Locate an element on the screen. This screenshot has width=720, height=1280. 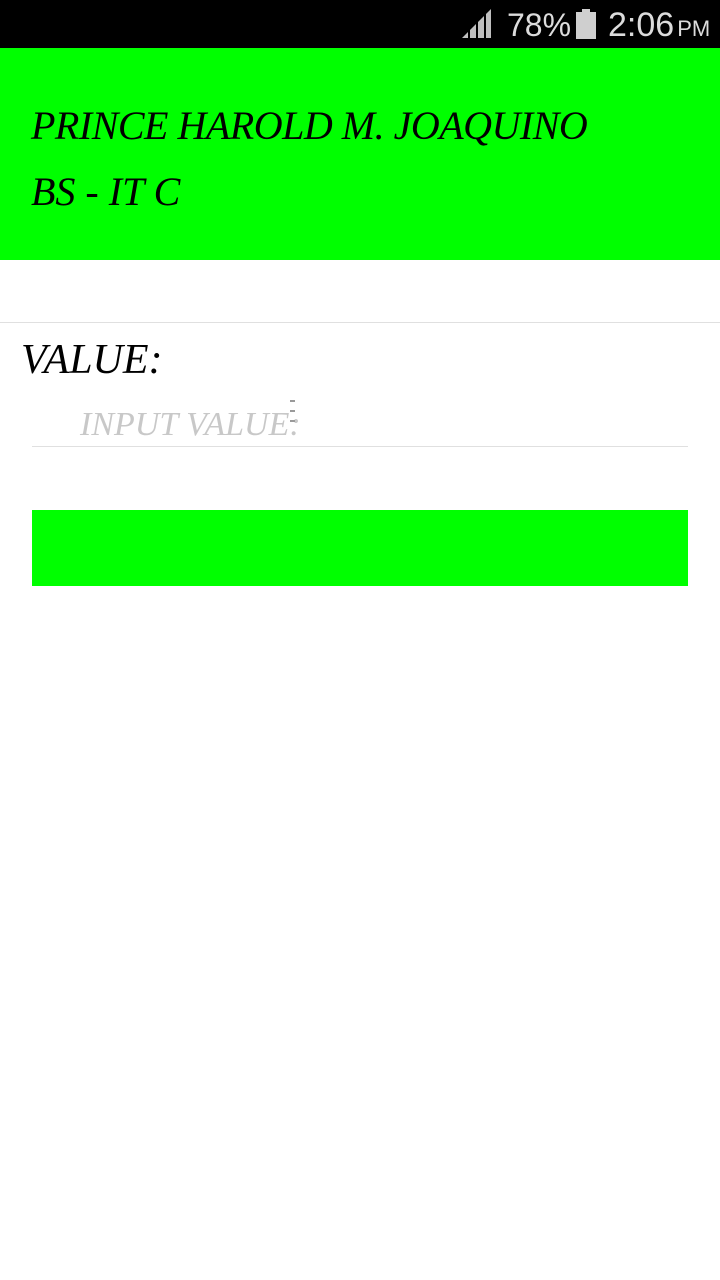
status-bar: 78% 2:06 PM is located at coordinates (360, 24).